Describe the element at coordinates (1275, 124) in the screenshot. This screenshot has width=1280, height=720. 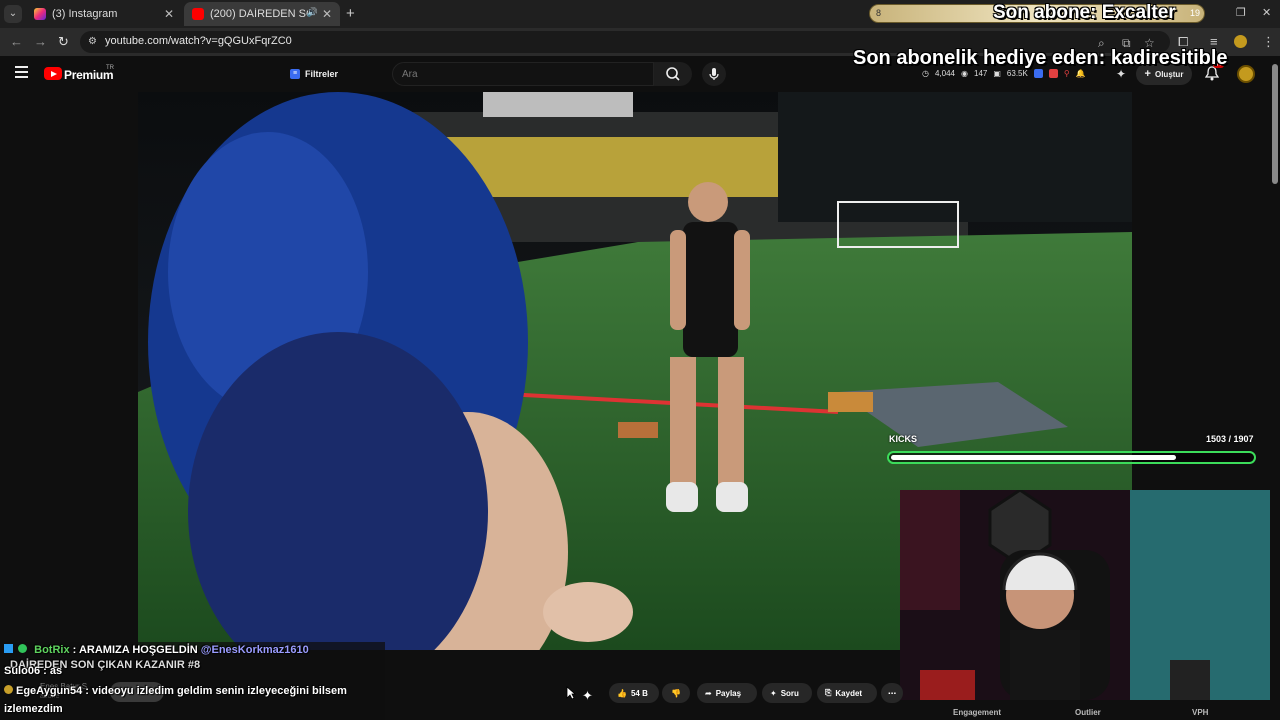
I see `scrollbar-thumb` at that location.